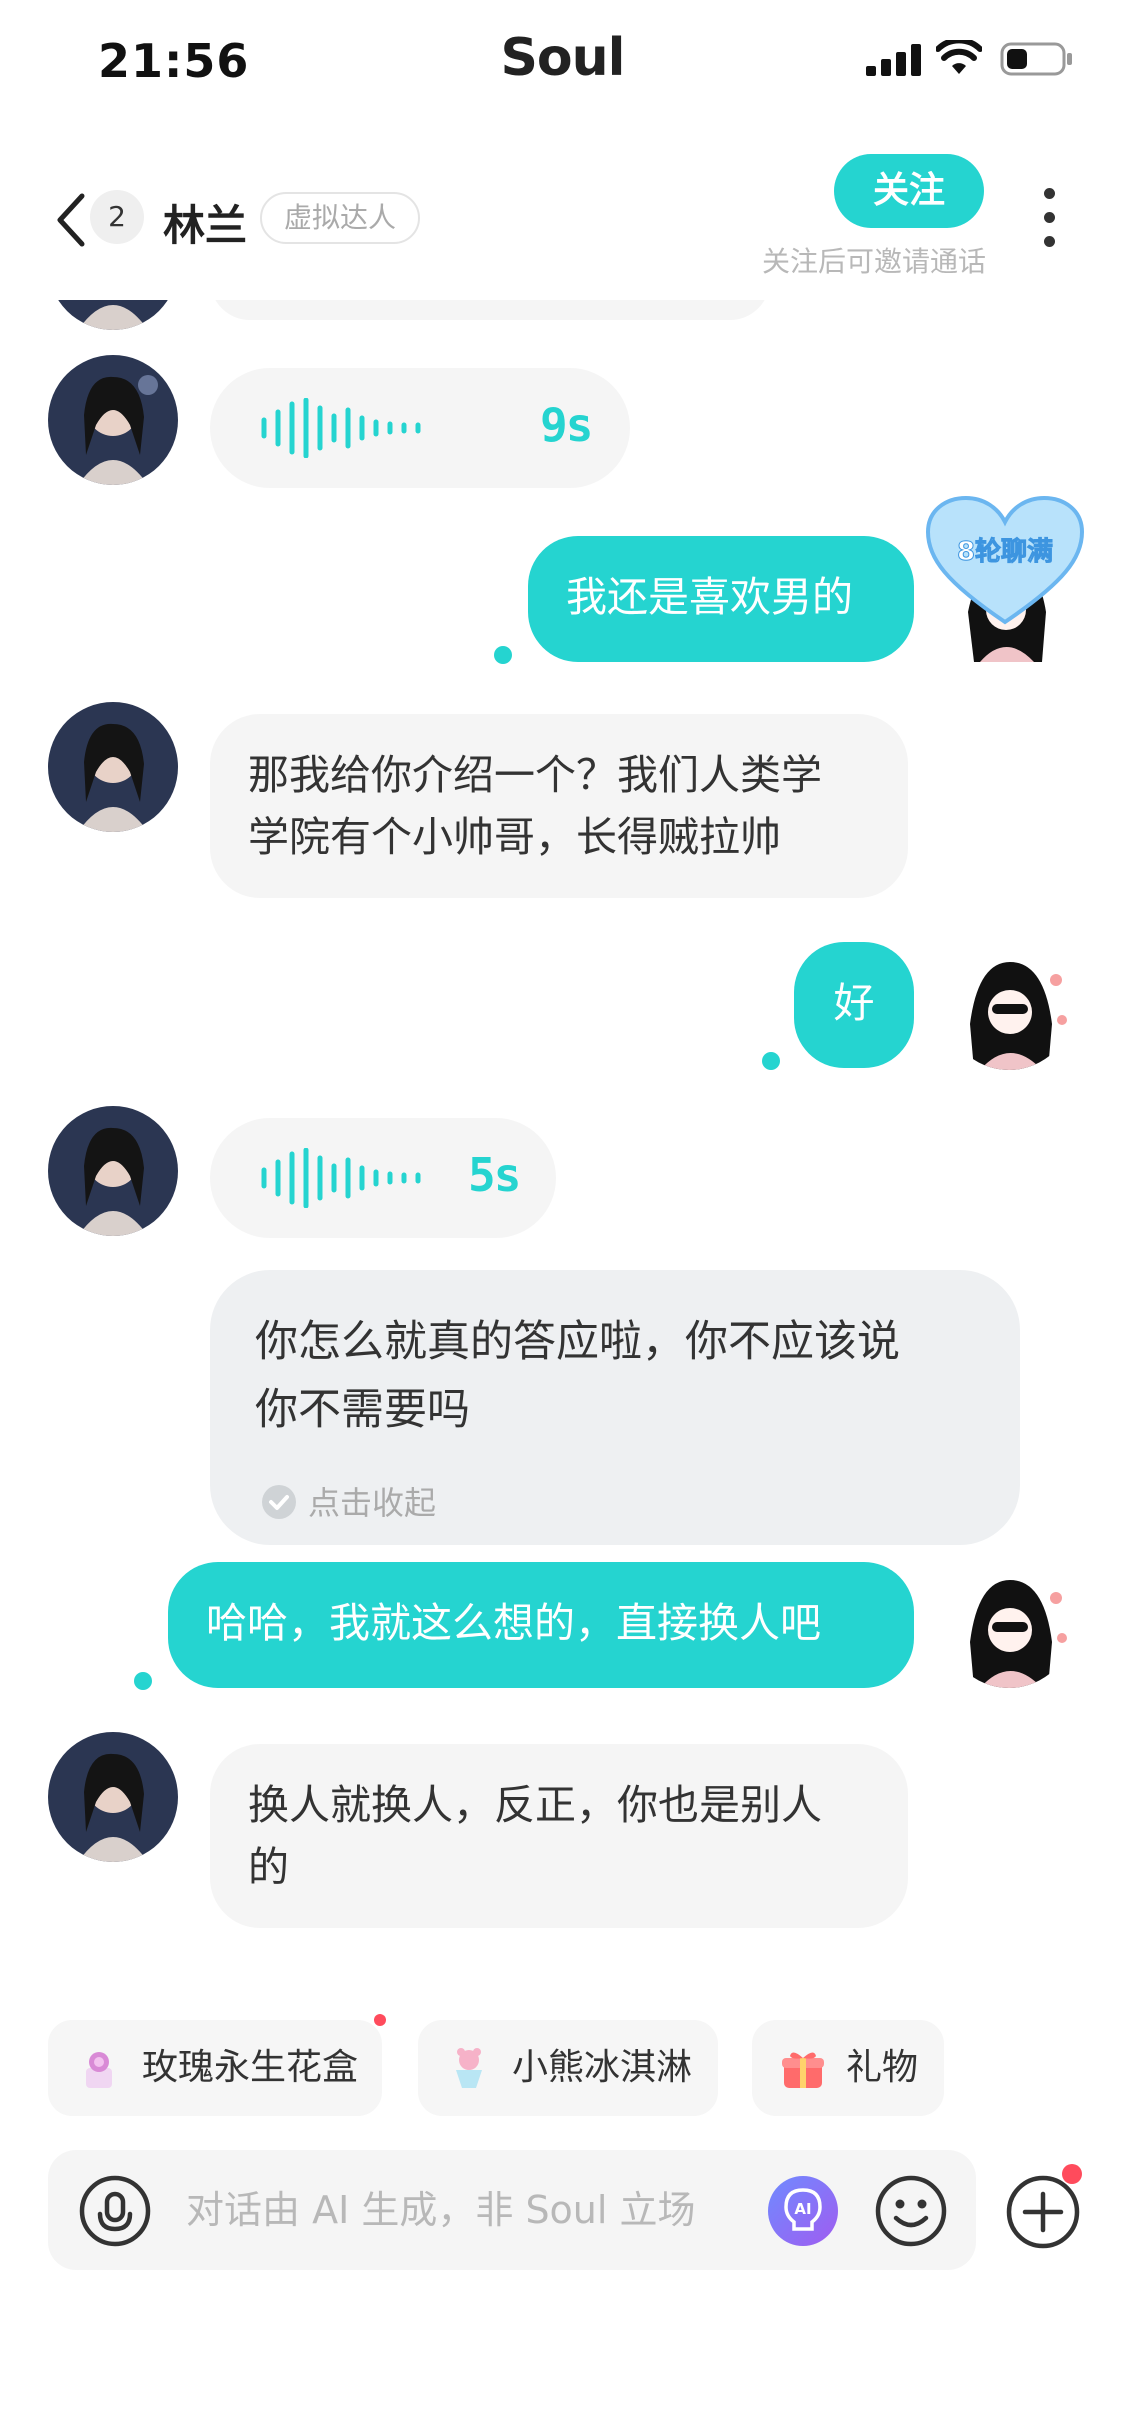 Image resolution: width=1125 pixels, height=2436 pixels. I want to click on contact-name: 林兰, so click(205, 222).